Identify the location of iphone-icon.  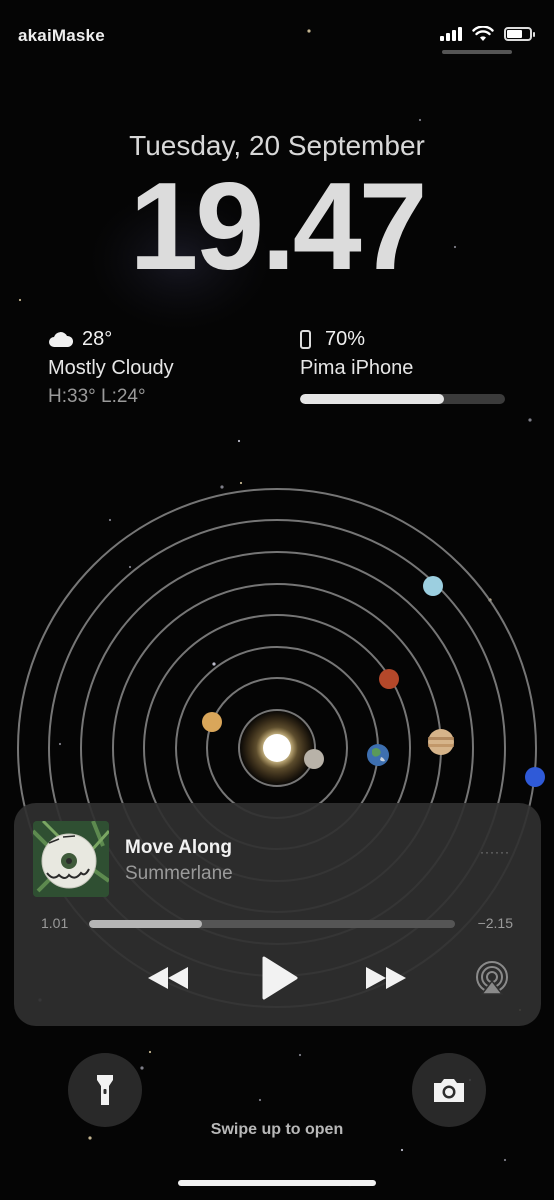
(305, 339).